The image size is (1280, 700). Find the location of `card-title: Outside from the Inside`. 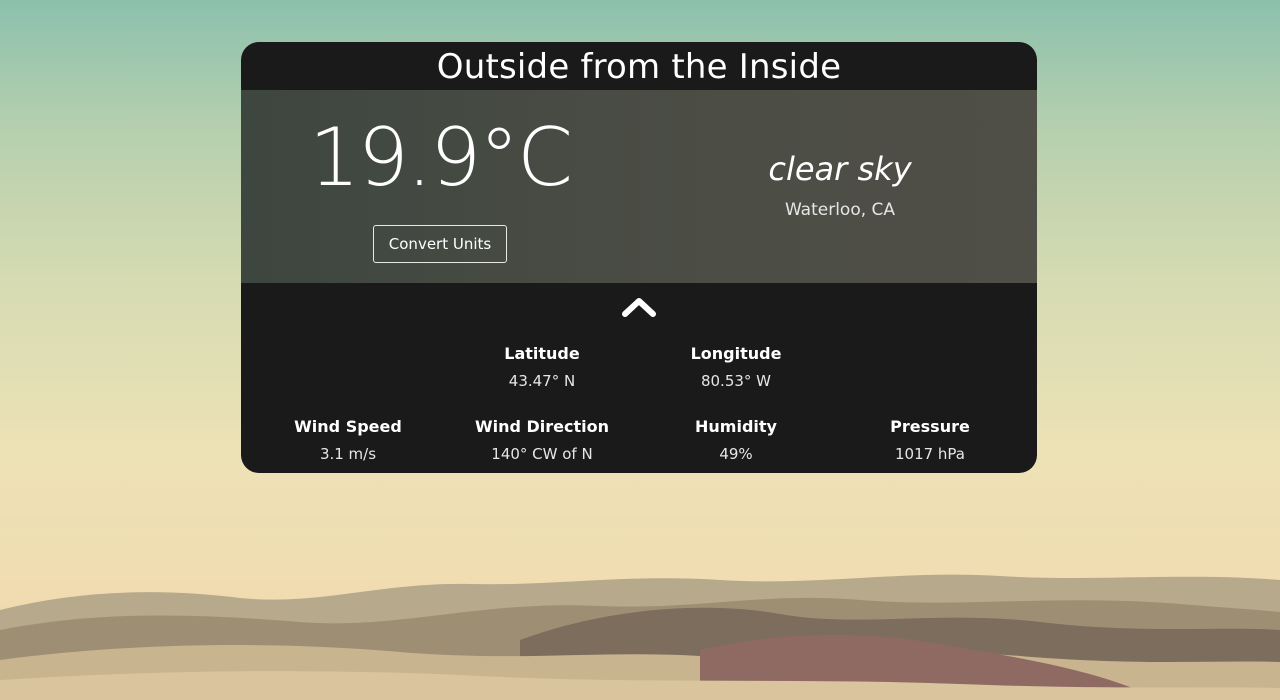

card-title: Outside from the Inside is located at coordinates (639, 67).